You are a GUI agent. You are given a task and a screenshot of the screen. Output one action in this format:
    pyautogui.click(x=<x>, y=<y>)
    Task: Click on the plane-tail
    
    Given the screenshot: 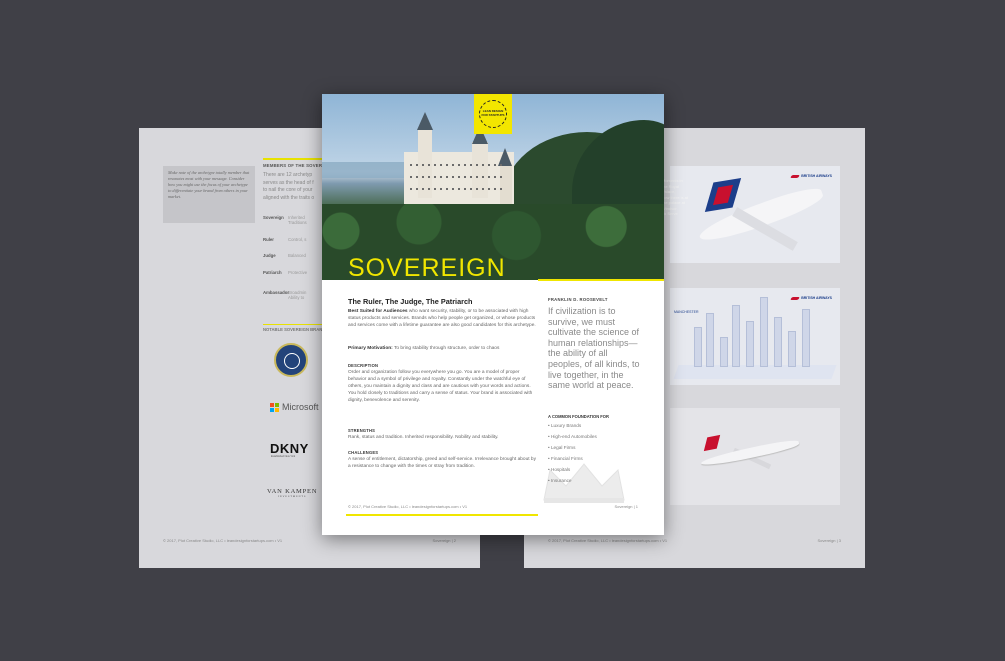 What is the action you would take?
    pyautogui.click(x=712, y=443)
    